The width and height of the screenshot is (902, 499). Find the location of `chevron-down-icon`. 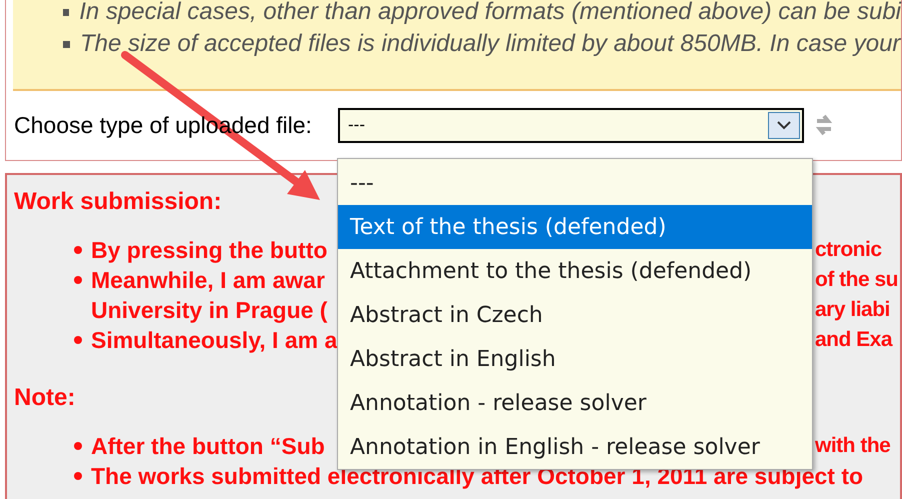

chevron-down-icon is located at coordinates (784, 125).